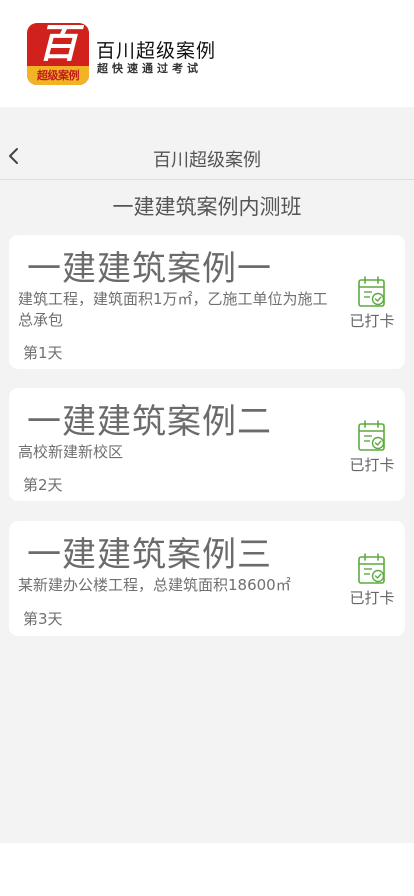  What do you see at coordinates (149, 68) in the screenshot?
I see `brand-slogan: 超快速通过考试` at bounding box center [149, 68].